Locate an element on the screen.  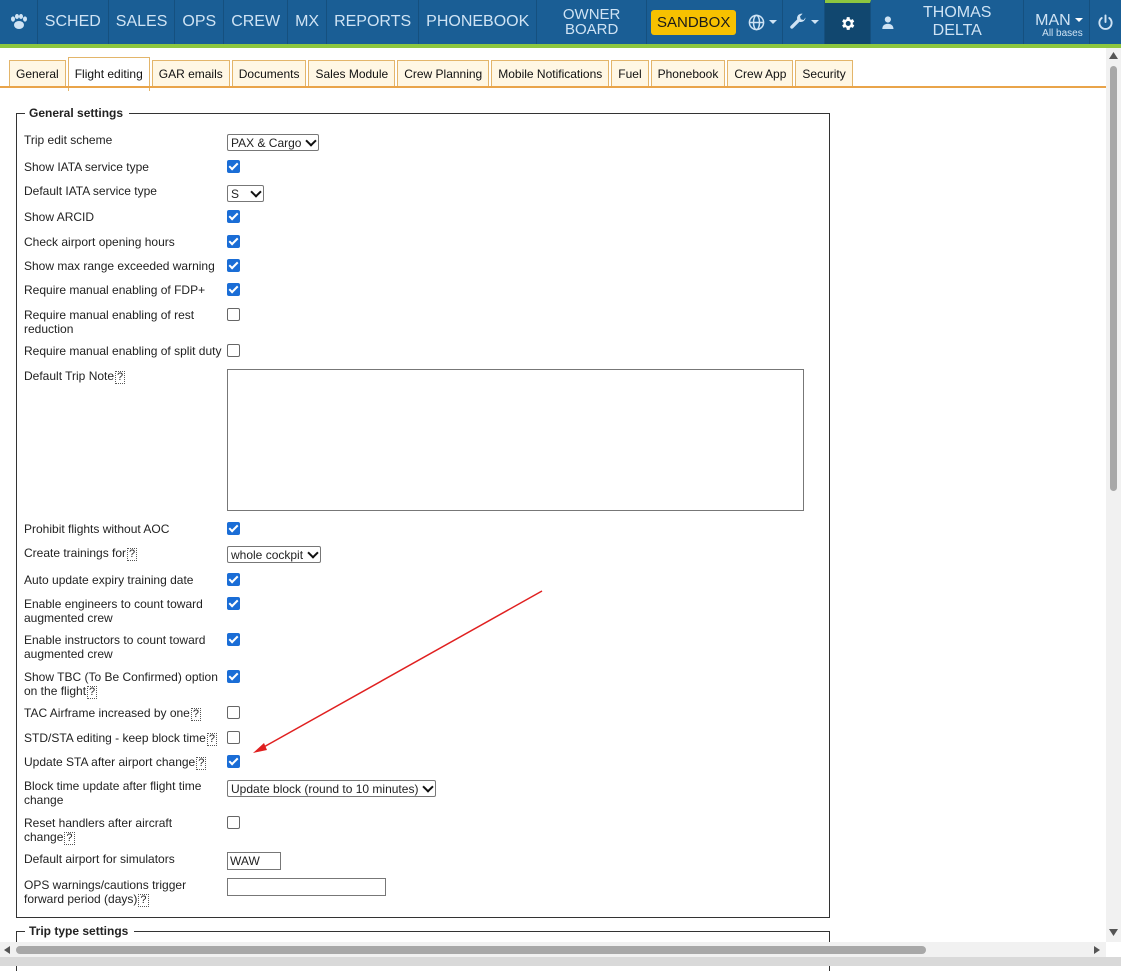
scroll-right-icon is located at coordinates (1097, 950).